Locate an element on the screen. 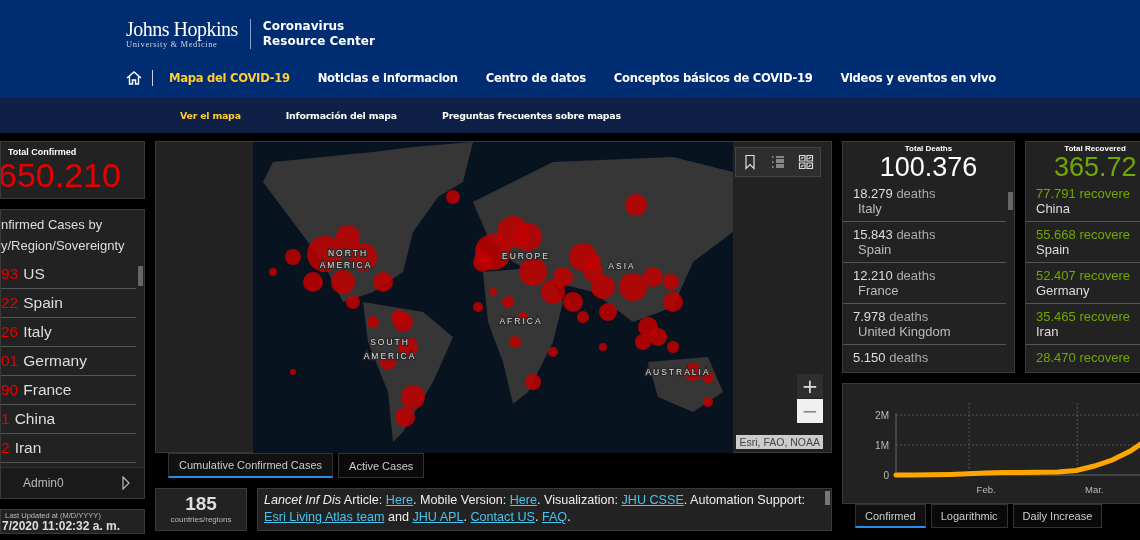 This screenshot has width=1140, height=540. nav-link: Centro de datos is located at coordinates (535, 78).